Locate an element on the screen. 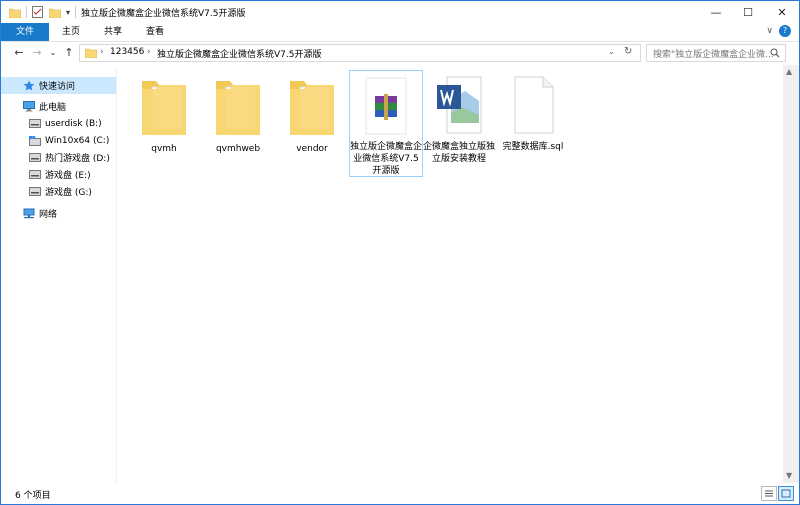 The height and width of the screenshot is (505, 800). tab-view: 查看 is located at coordinates (155, 32).